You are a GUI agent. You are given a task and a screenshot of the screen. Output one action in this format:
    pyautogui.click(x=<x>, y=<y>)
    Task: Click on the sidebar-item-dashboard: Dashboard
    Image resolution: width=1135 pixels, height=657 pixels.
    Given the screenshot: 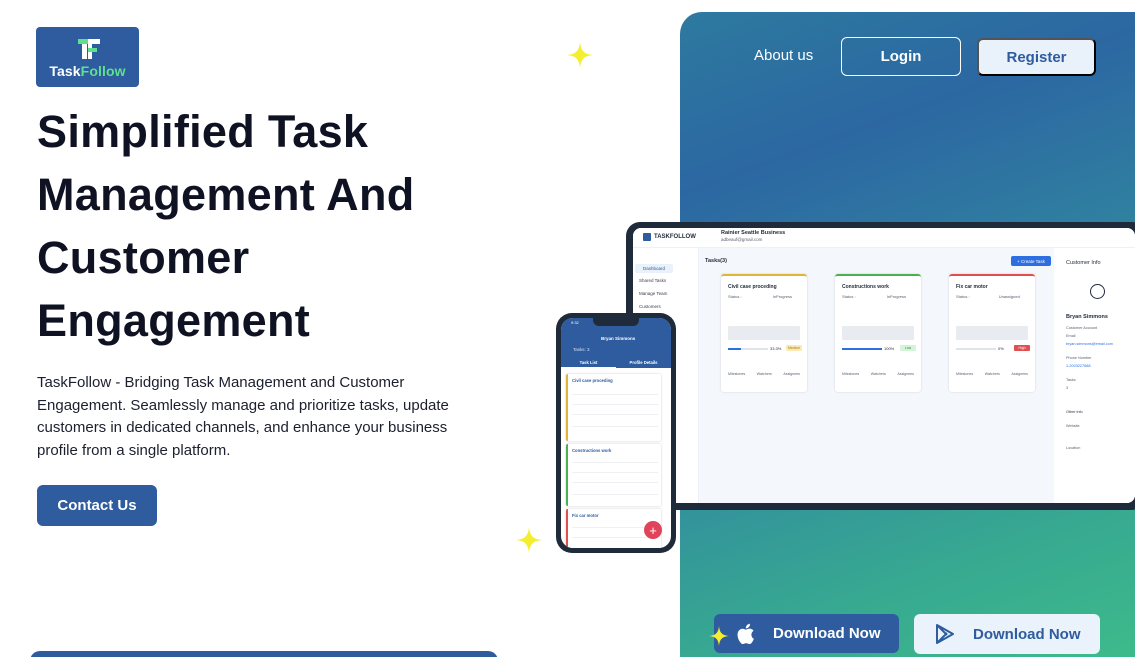 What is the action you would take?
    pyautogui.click(x=654, y=268)
    